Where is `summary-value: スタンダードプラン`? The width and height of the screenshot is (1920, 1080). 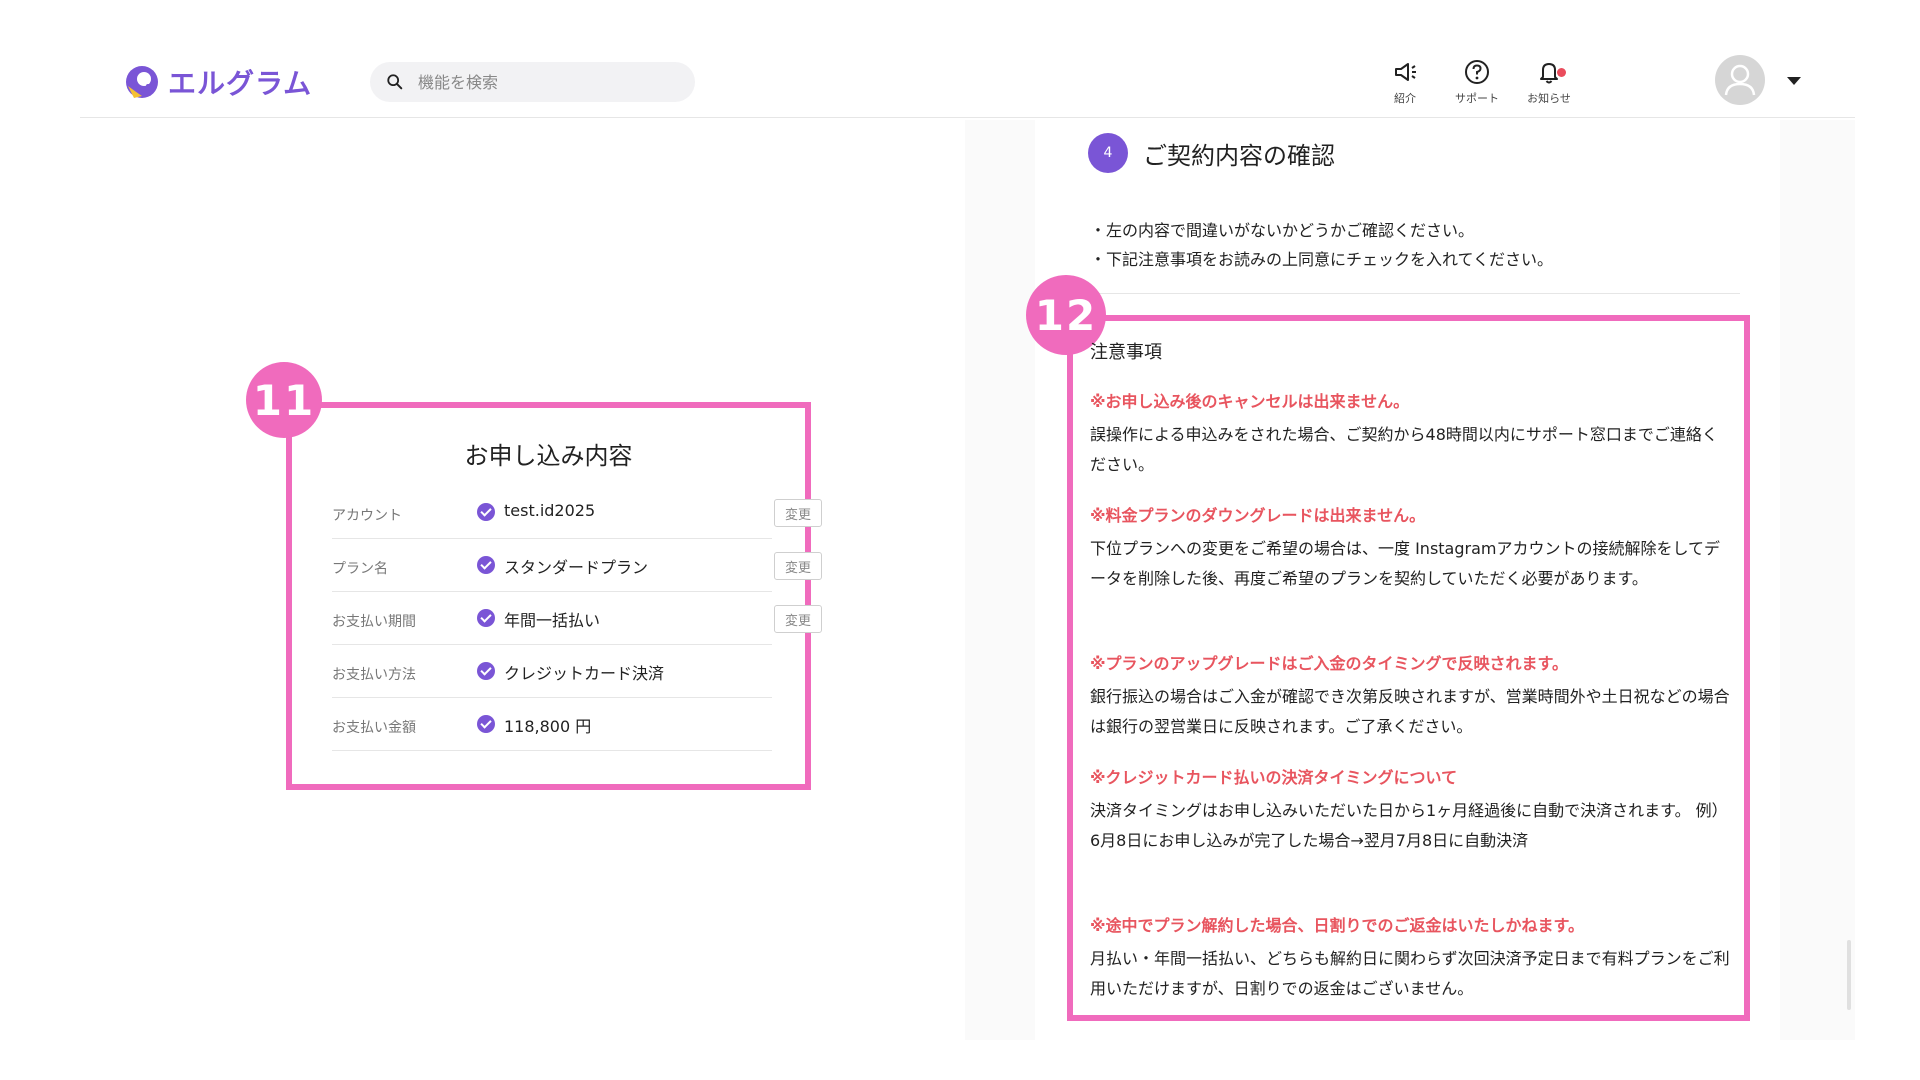
summary-value: スタンダードプラン is located at coordinates (576, 567).